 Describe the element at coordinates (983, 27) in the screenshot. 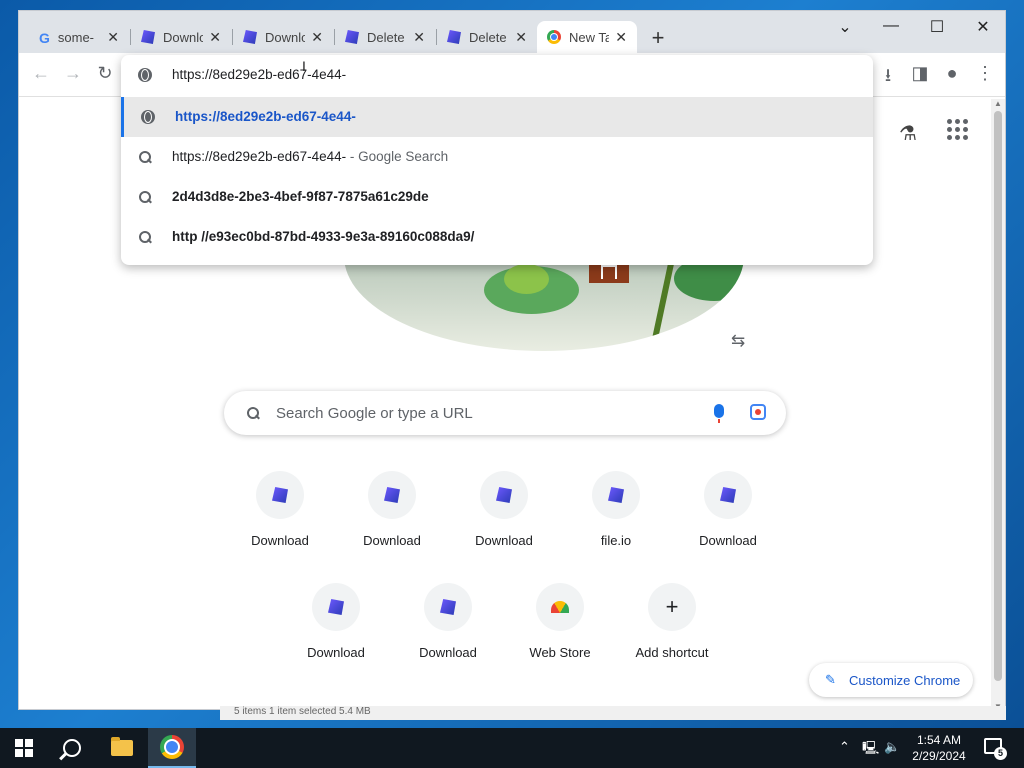

I see `close-window-button: ✕` at that location.